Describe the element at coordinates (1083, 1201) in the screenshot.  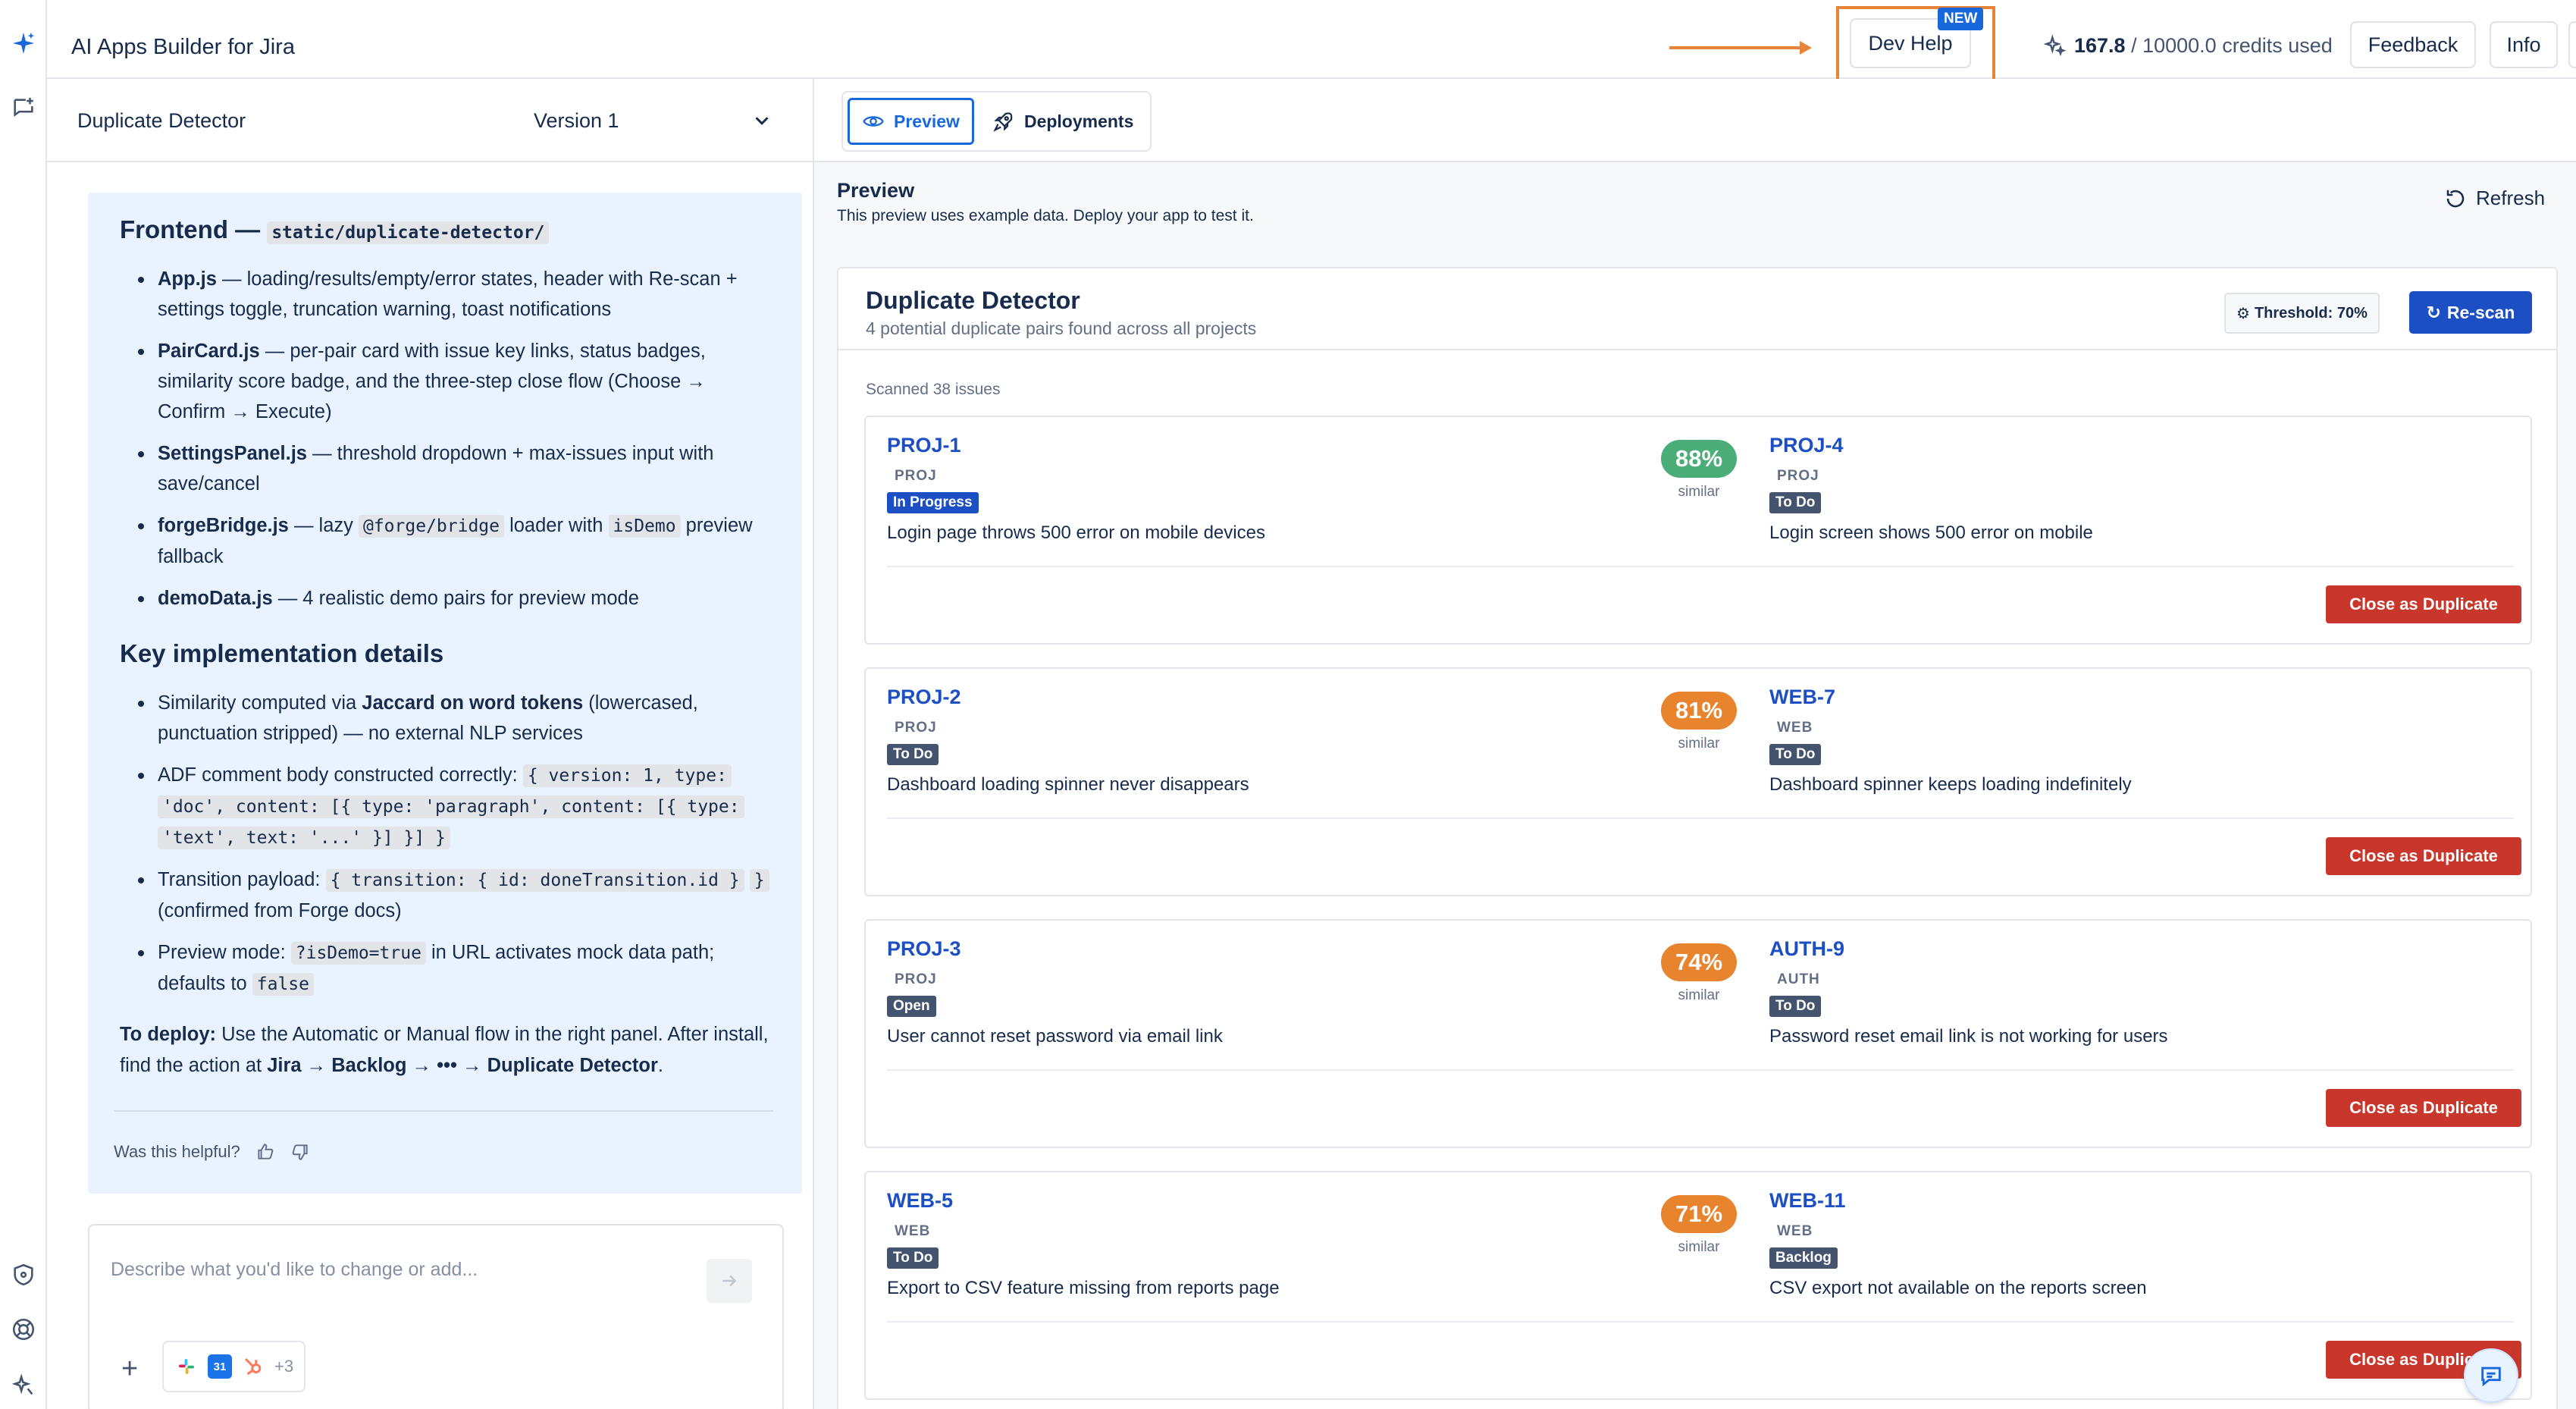
I see `issue-key-link: WEB-5` at that location.